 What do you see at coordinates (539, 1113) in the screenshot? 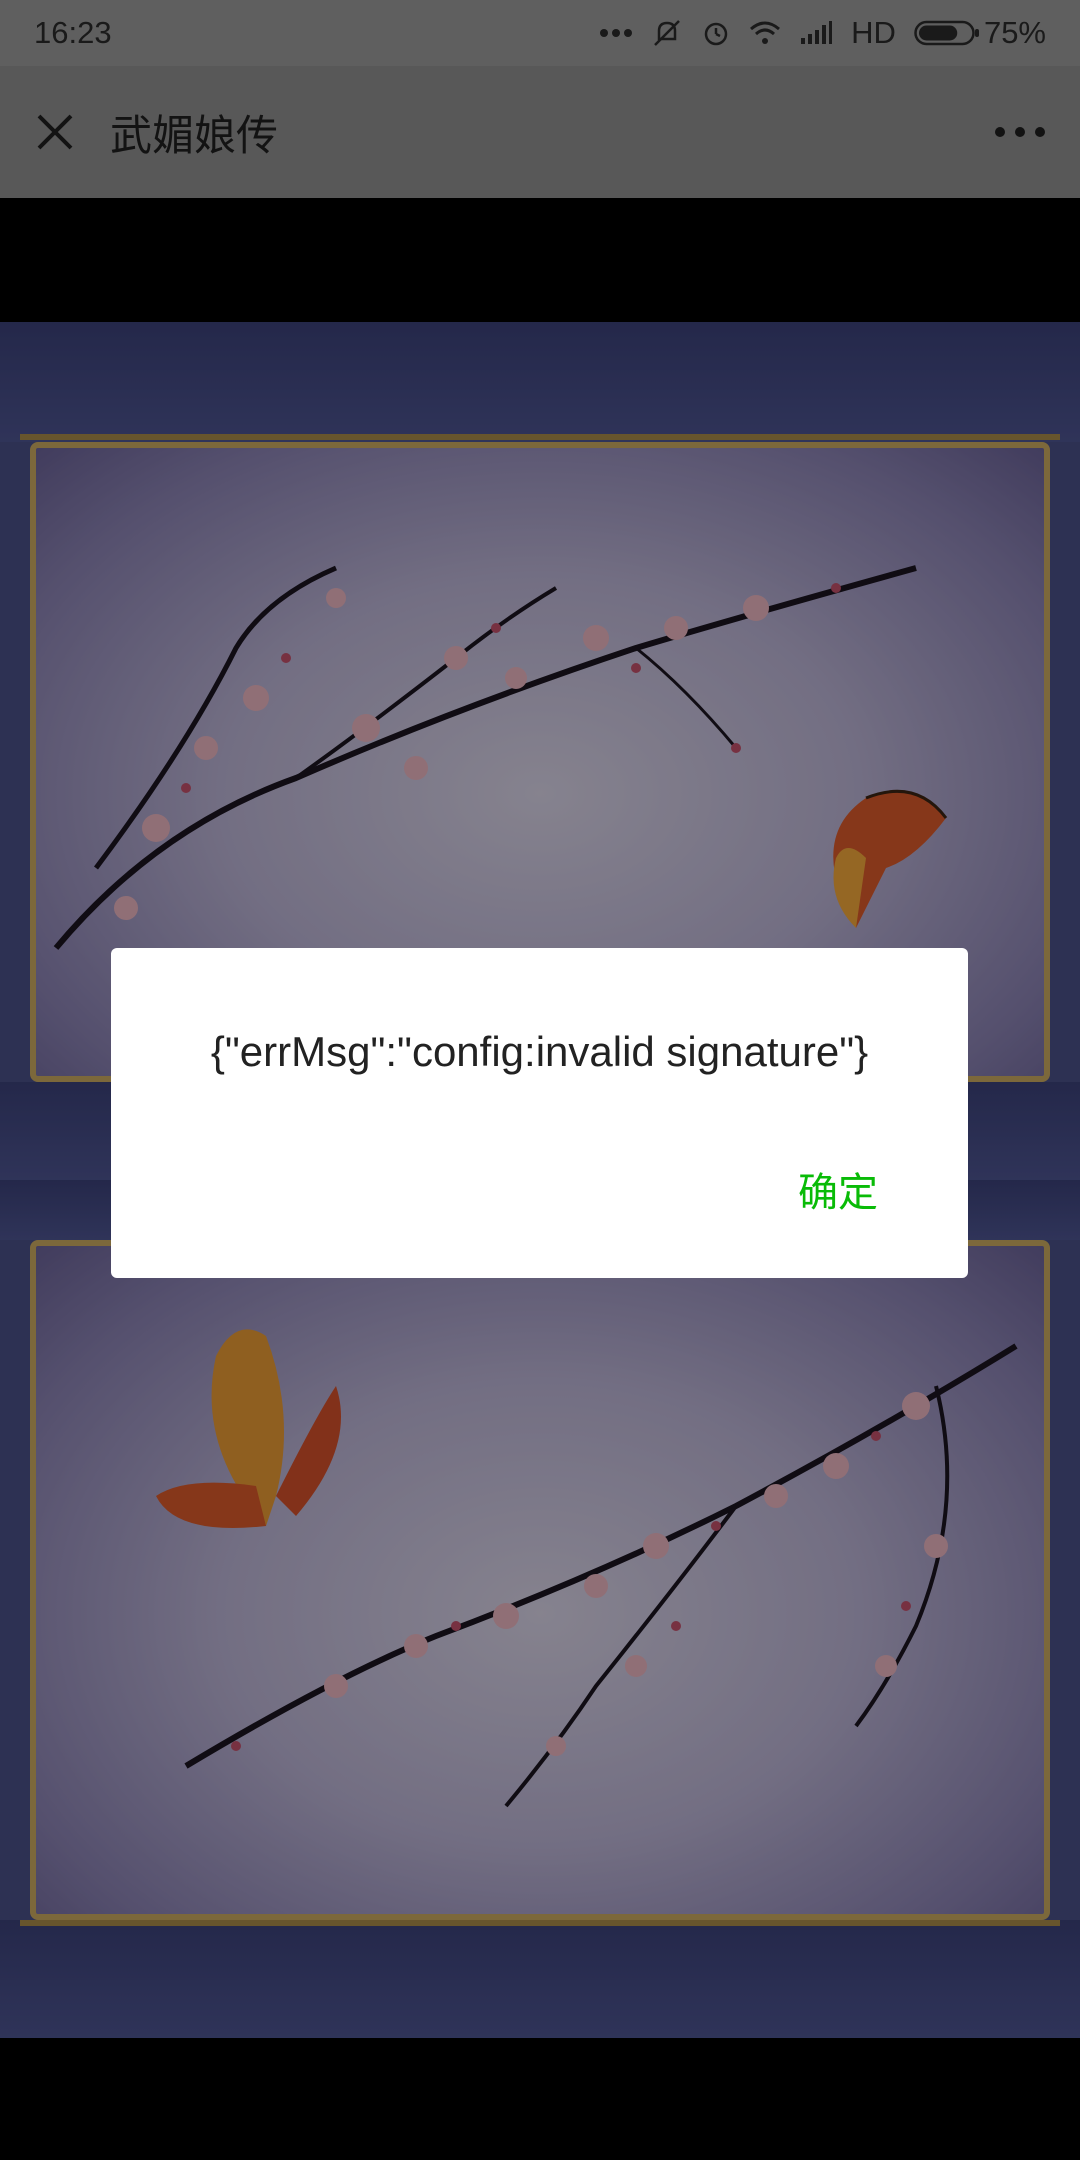
I see `alert-dialog: {"errMsg":"config:invalid signature"} 确定` at bounding box center [539, 1113].